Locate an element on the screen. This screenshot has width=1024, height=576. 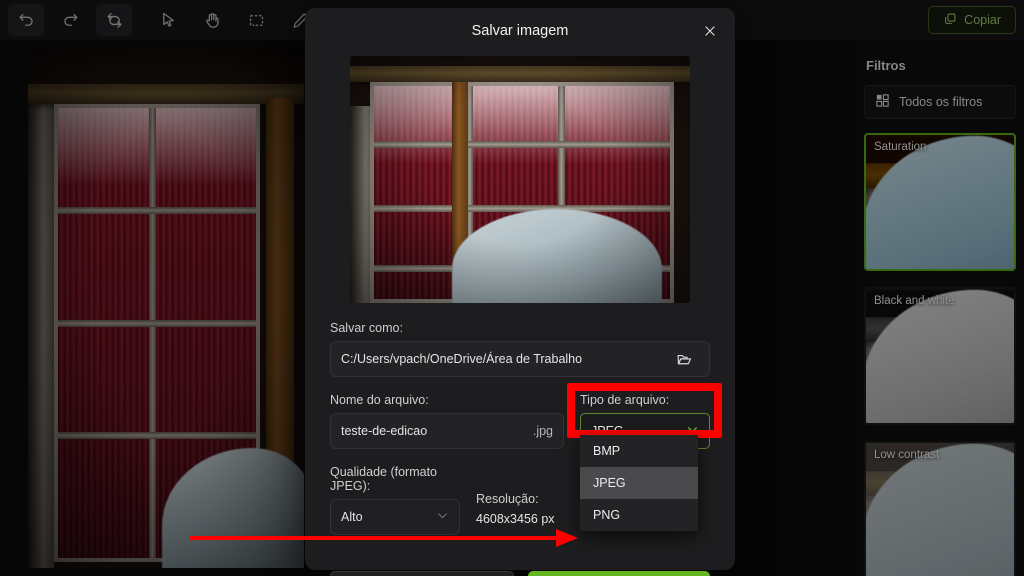
file-type-dropdown: BMP JPEG PNG is located at coordinates (639, 483).